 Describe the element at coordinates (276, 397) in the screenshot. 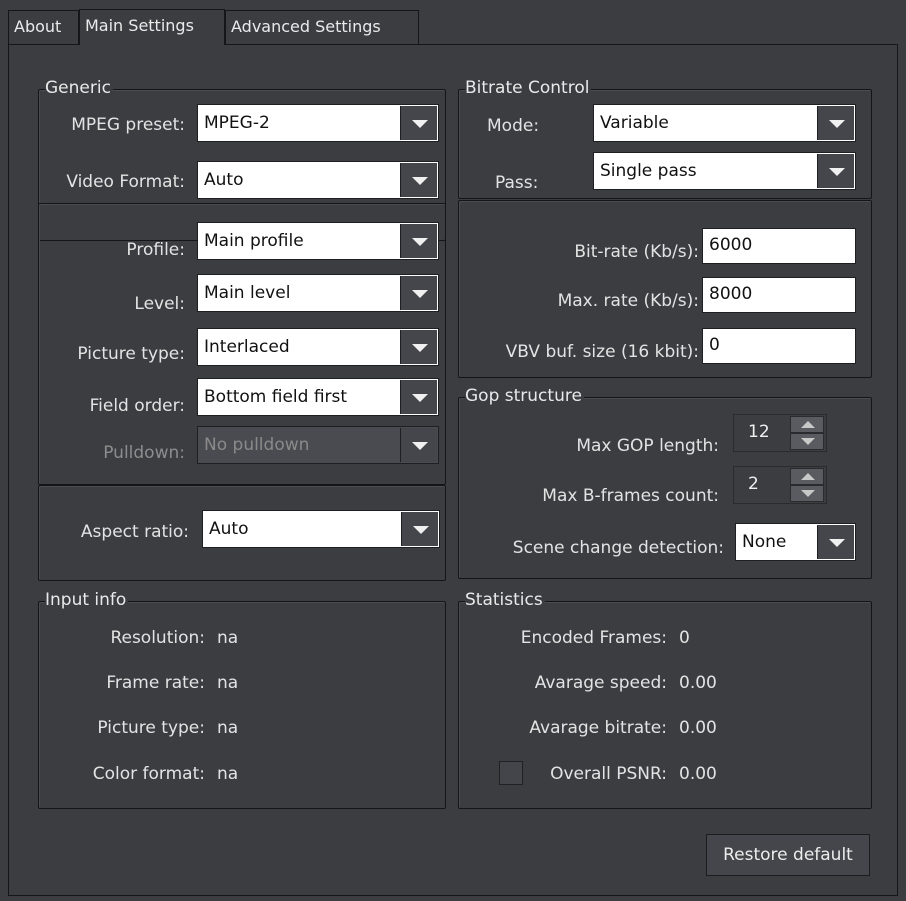

I see `field-order-value: Bottom field first` at that location.